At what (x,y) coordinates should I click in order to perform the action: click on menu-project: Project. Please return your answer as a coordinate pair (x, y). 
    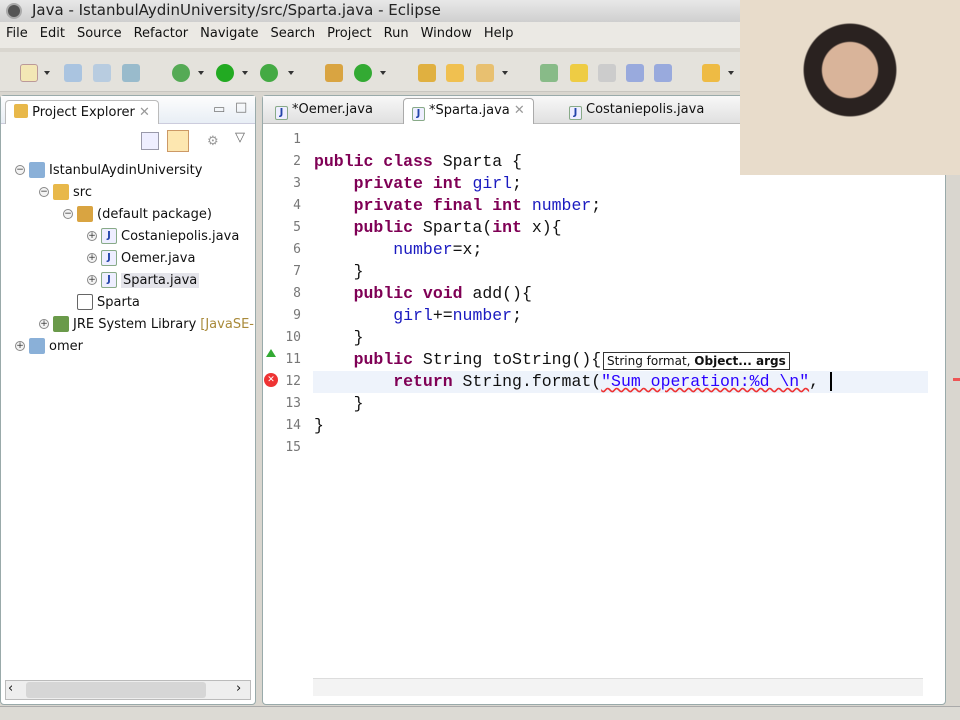
    Looking at the image, I should click on (349, 35).